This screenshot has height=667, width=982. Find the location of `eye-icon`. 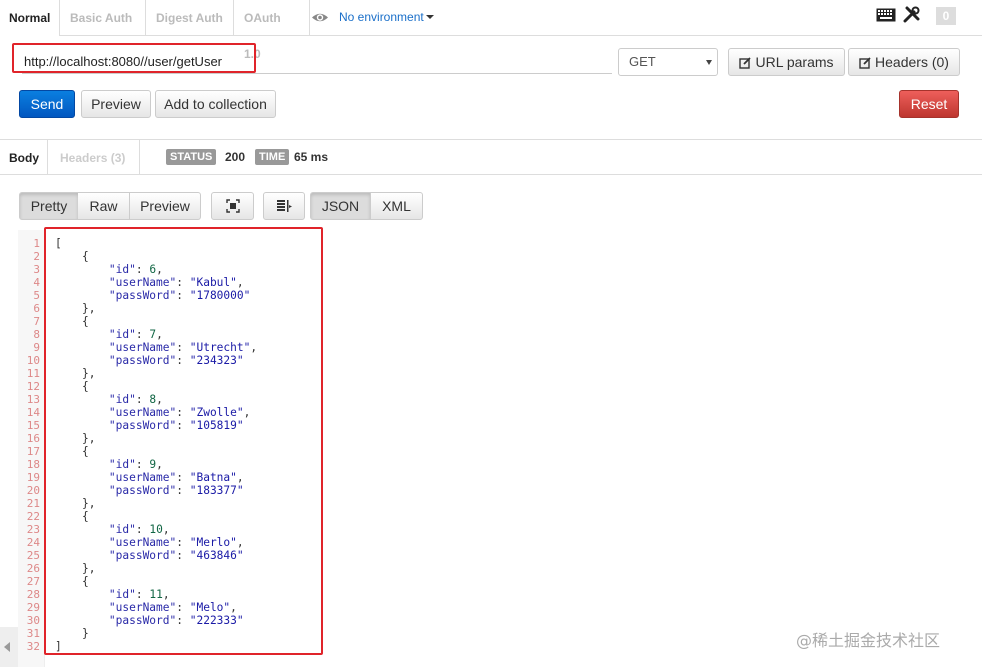

eye-icon is located at coordinates (320, 17).